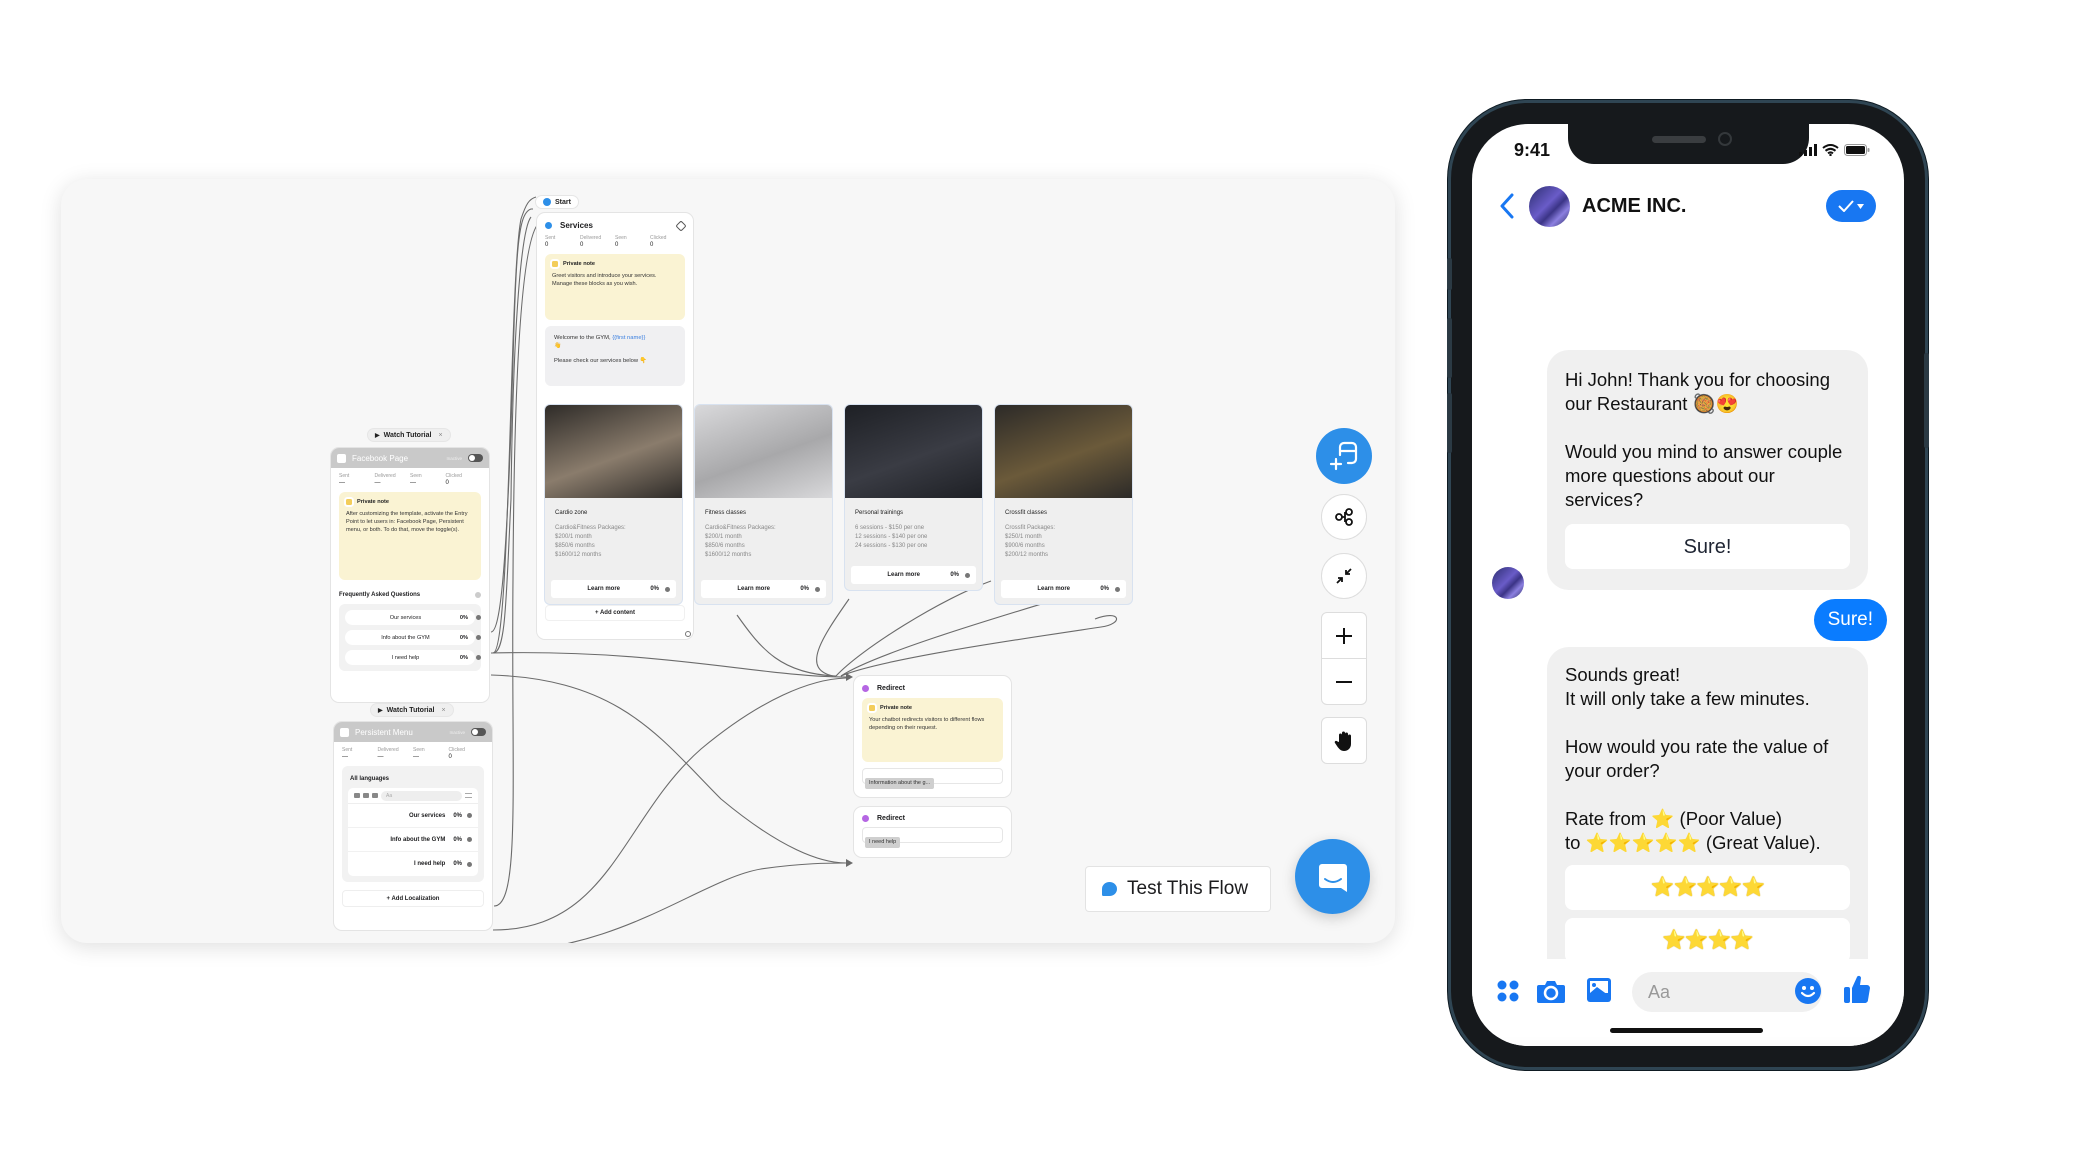 Image resolution: width=2080 pixels, height=1168 pixels. Describe the element at coordinates (400, 479) in the screenshot. I see `facebook-stats: Sent — Delivered — Seen — Clicked 0` at that location.